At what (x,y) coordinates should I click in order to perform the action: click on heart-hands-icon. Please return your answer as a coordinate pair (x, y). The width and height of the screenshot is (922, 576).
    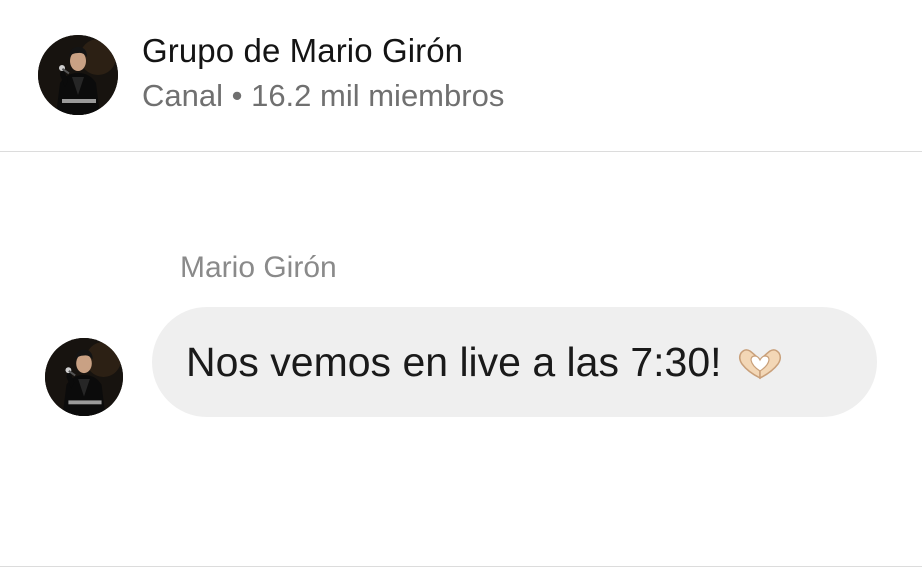
    Looking at the image, I should click on (760, 362).